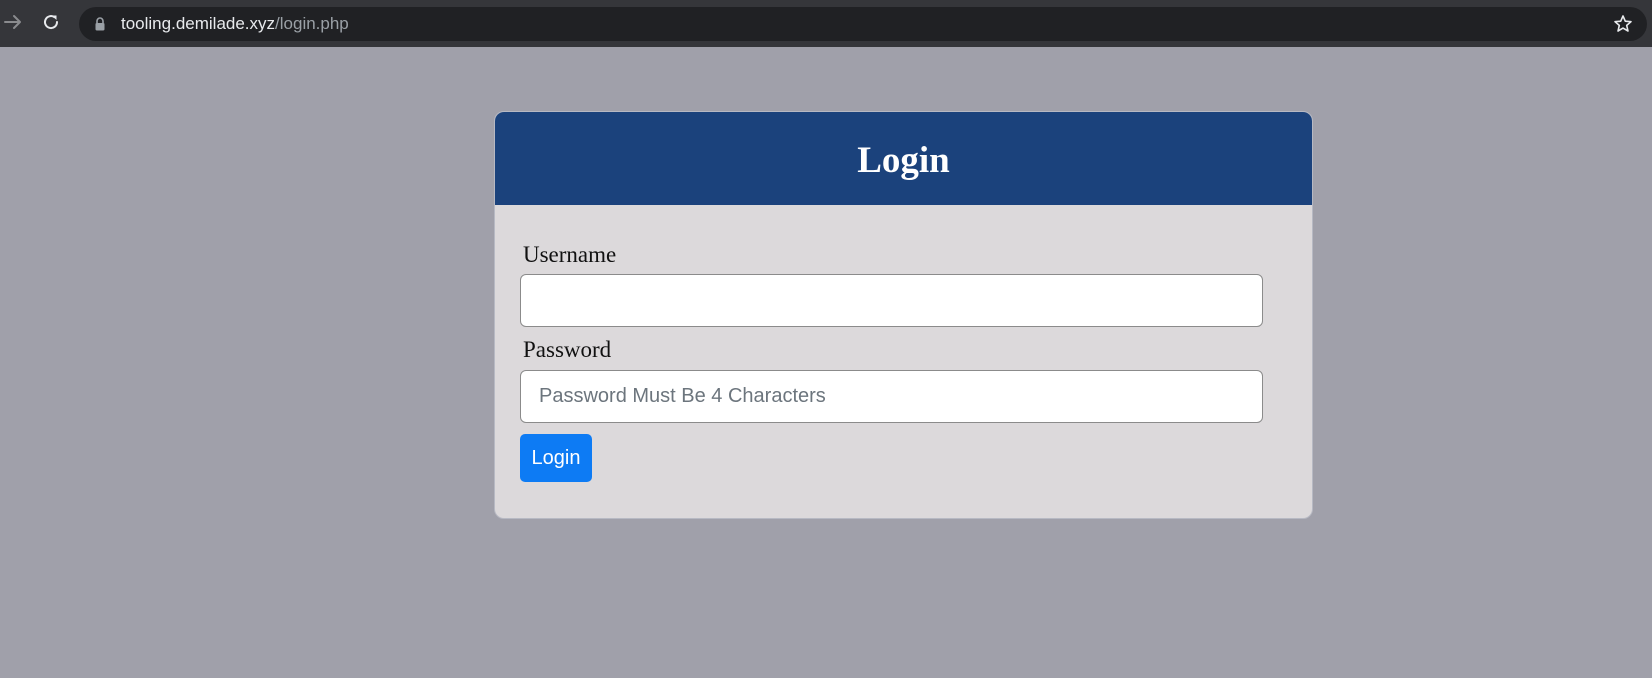 The height and width of the screenshot is (678, 1652). I want to click on url-path: /login.php, so click(312, 23).